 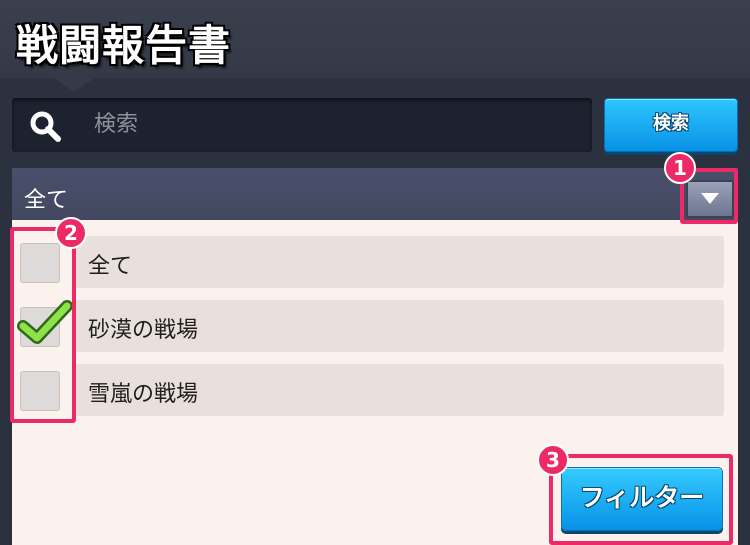 I want to click on search-icon, so click(x=45, y=126).